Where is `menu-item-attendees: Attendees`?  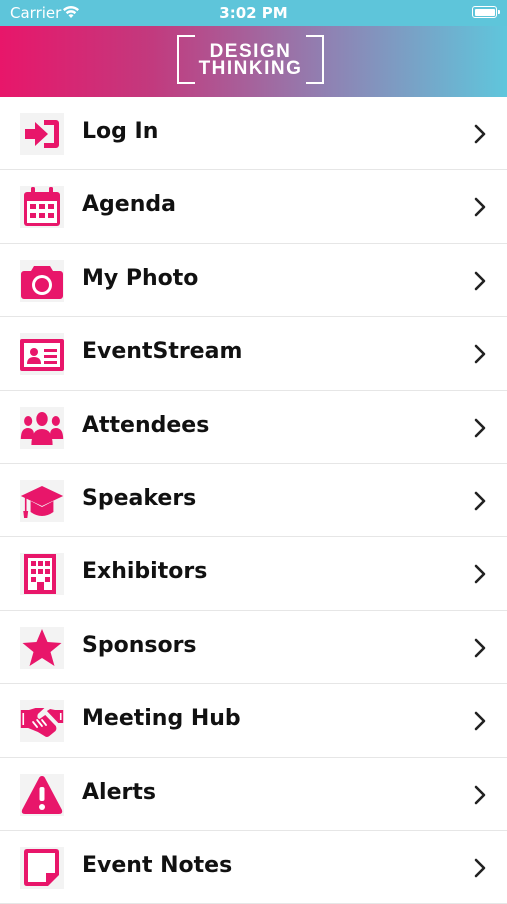
menu-item-attendees: Attendees is located at coordinates (253, 427).